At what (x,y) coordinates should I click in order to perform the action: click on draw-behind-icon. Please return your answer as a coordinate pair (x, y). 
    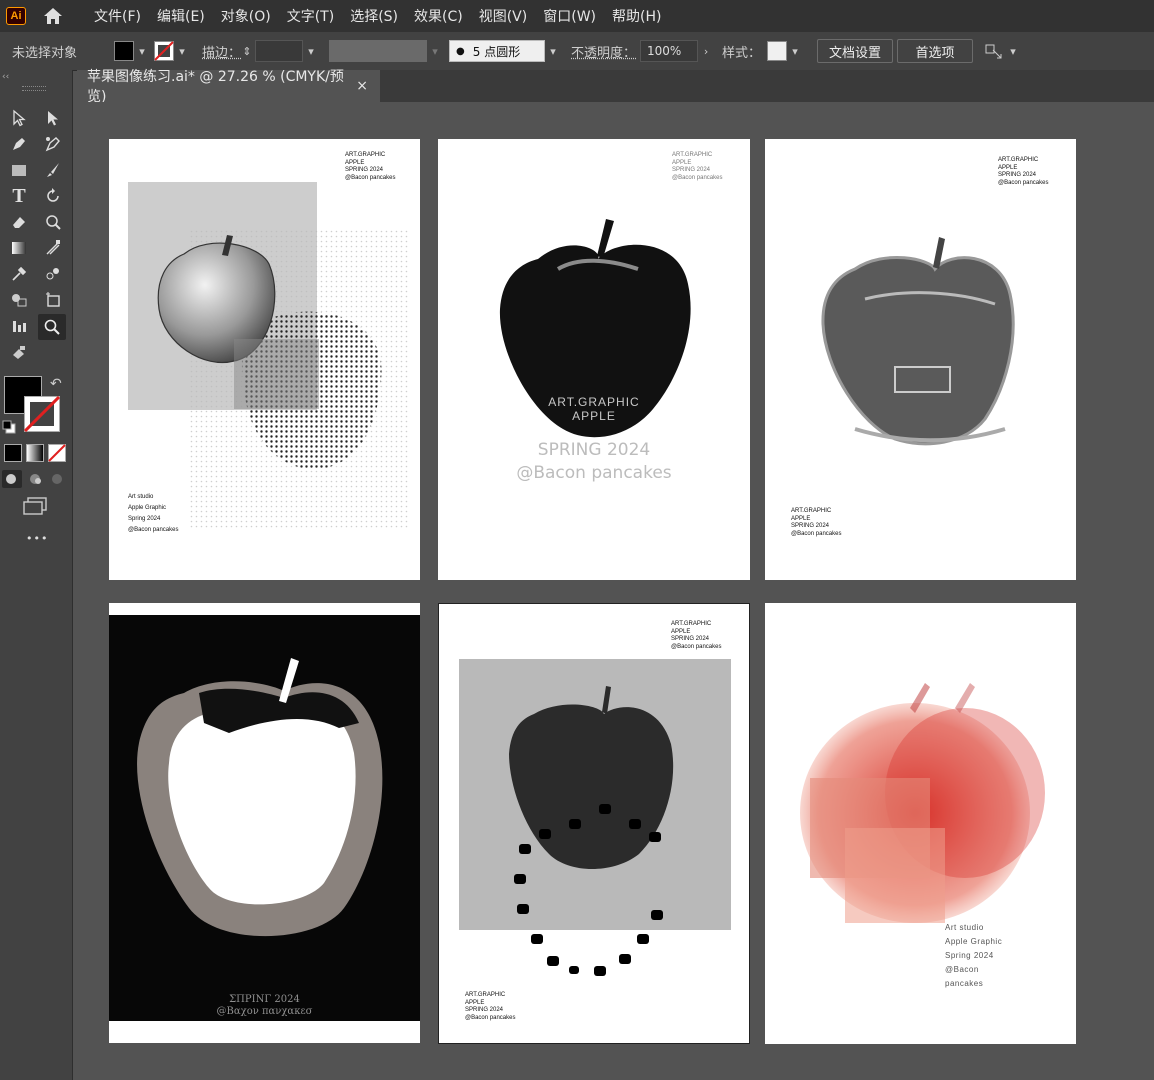
    Looking at the image, I should click on (36, 479).